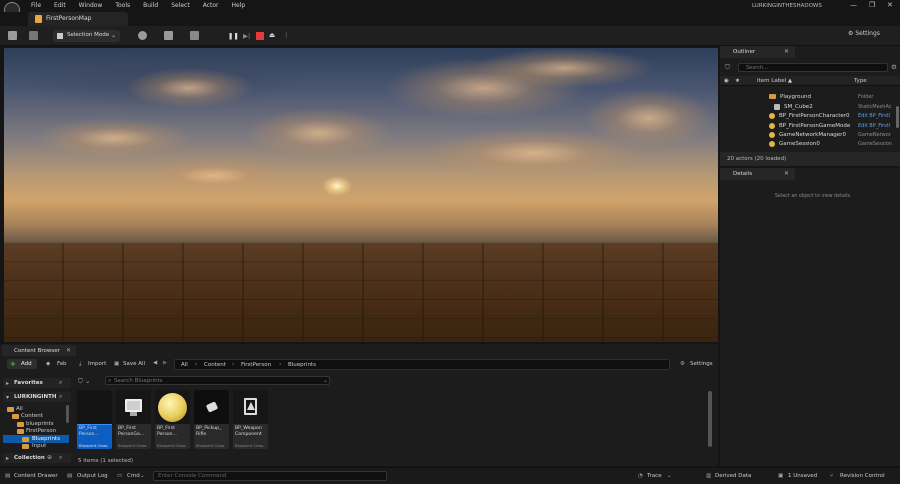 The image size is (900, 484). Describe the element at coordinates (860, 81) in the screenshot. I see `column-type: Type` at that location.